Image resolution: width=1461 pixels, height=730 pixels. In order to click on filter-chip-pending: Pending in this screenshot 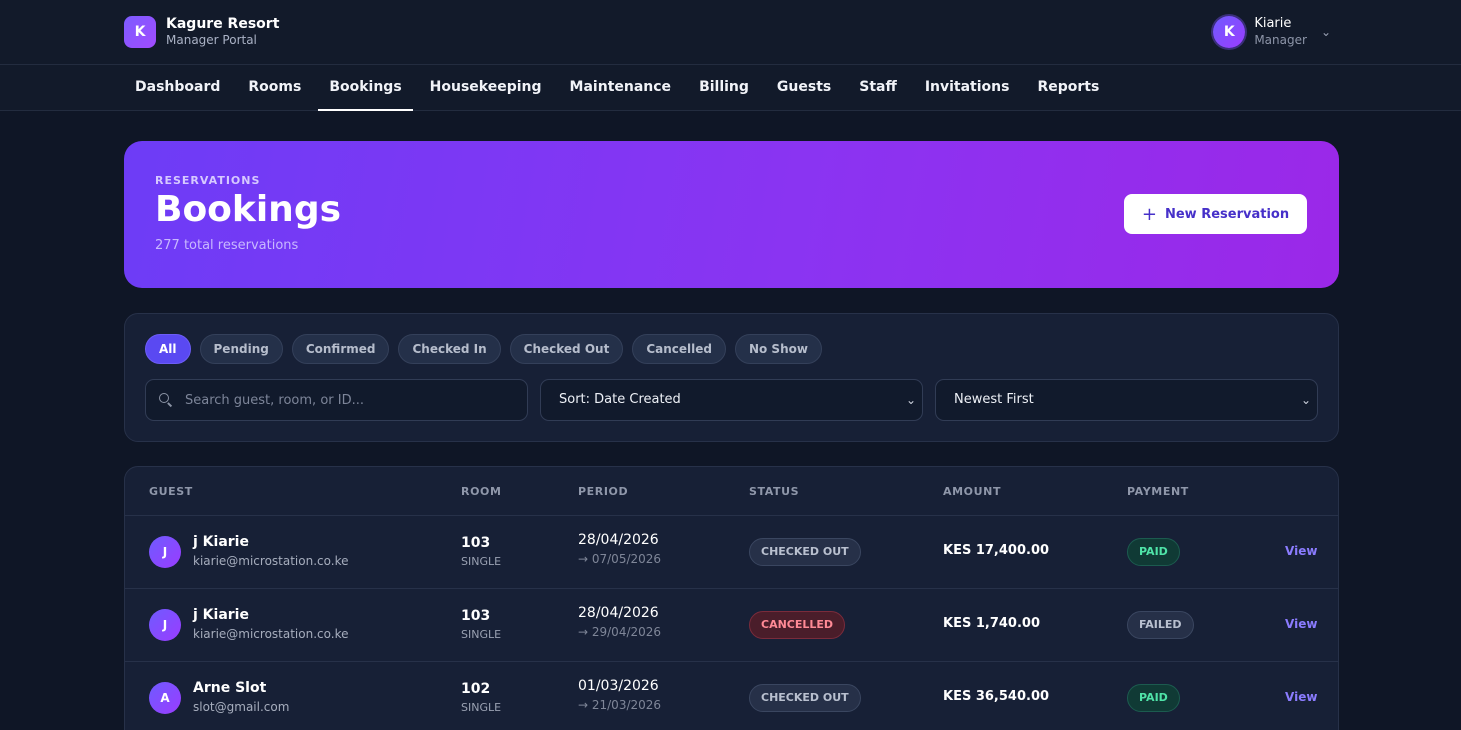, I will do `click(241, 349)`.